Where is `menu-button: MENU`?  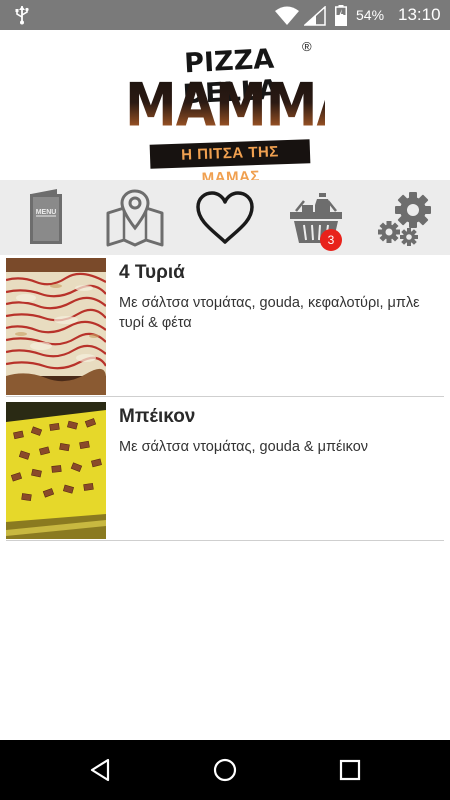 menu-button: MENU is located at coordinates (45, 217).